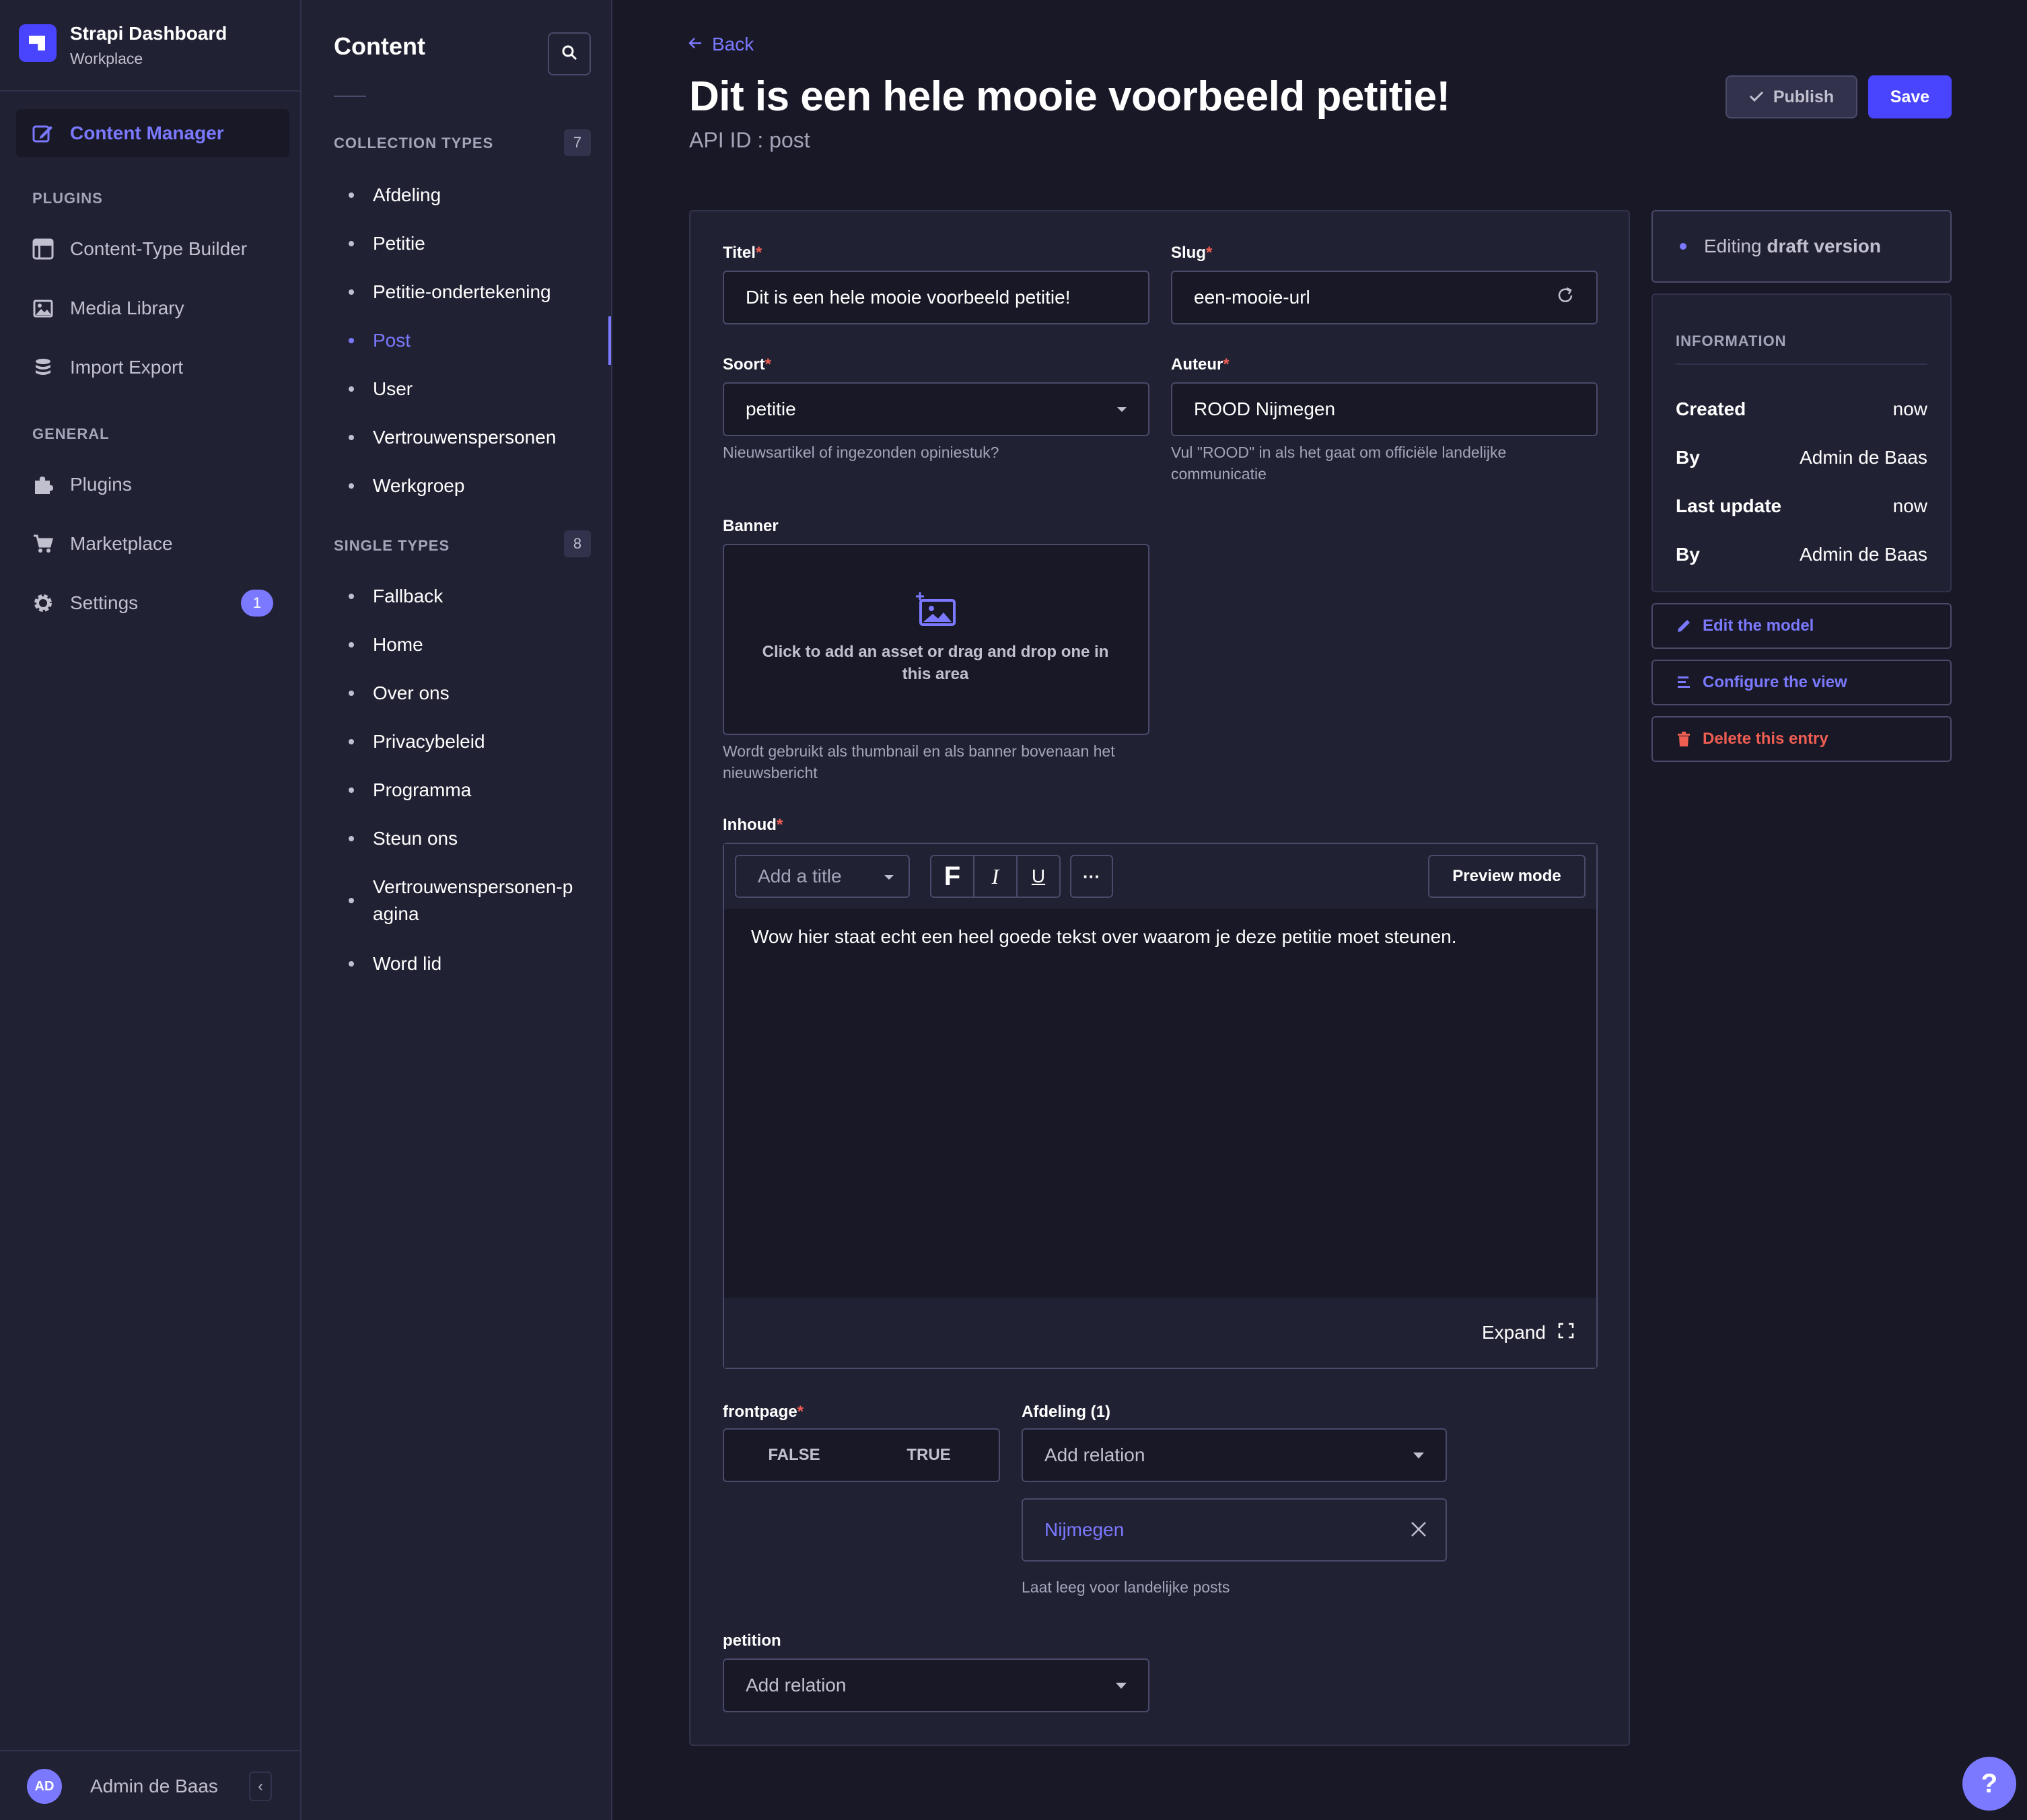 This screenshot has width=2027, height=1820. What do you see at coordinates (159, 248) in the screenshot?
I see `nav-item-label: Content-Type Builder` at bounding box center [159, 248].